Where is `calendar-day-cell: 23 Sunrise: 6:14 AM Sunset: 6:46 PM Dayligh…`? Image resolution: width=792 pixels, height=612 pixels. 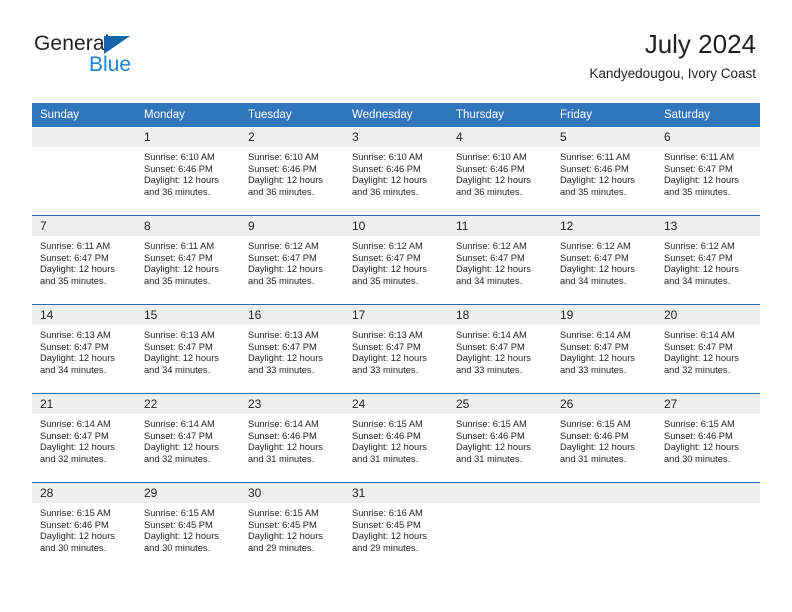
calendar-day-cell: 23 Sunrise: 6:14 AM Sunset: 6:46 PM Dayligh… is located at coordinates (292, 438).